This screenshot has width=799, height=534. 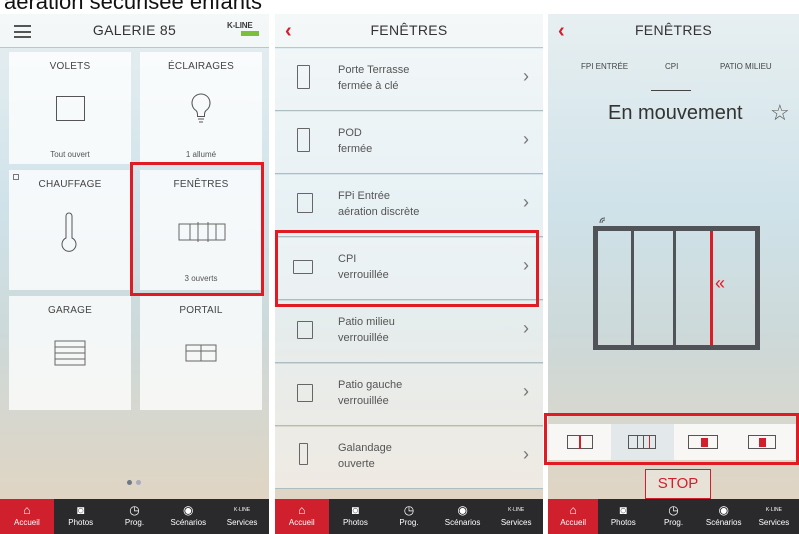 What do you see at coordinates (374, 70) in the screenshot?
I see `item-name: Porte Terrasse` at bounding box center [374, 70].